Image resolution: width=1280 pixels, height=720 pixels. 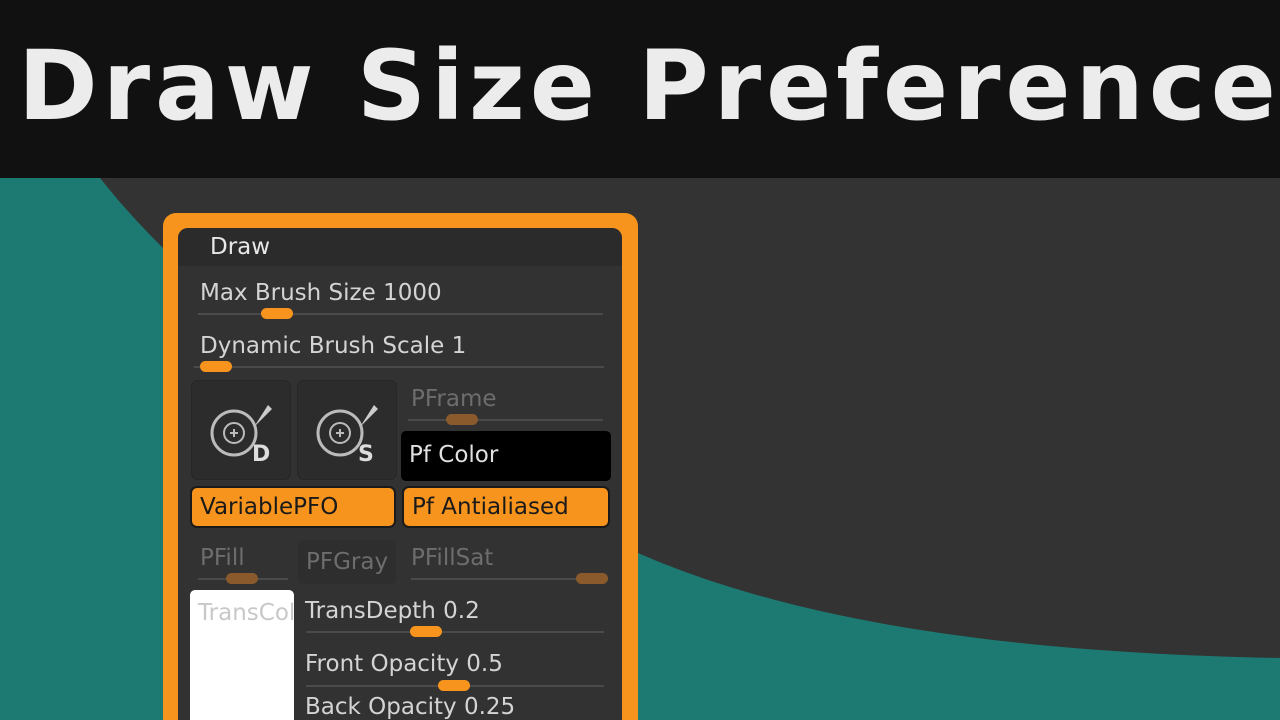 I want to click on dynamic-brush-scale-value: 1, so click(x=459, y=346).